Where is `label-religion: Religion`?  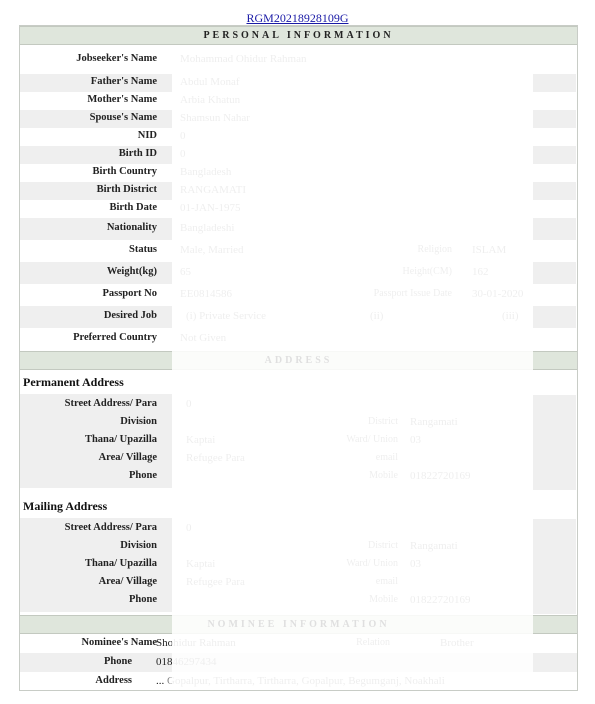
label-religion: Religion is located at coordinates (434, 249).